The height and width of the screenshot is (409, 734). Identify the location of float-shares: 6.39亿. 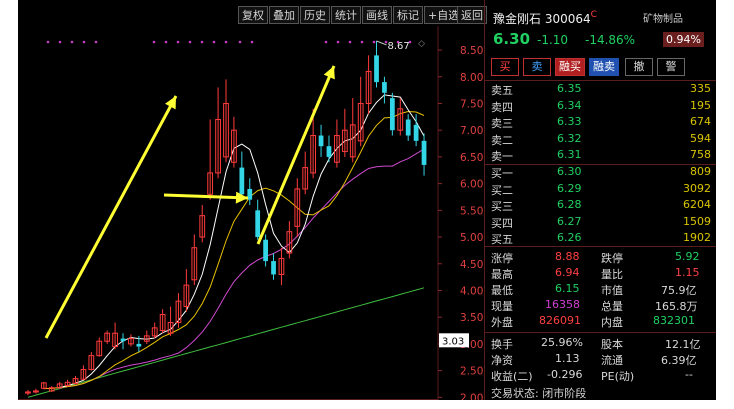
(679, 360).